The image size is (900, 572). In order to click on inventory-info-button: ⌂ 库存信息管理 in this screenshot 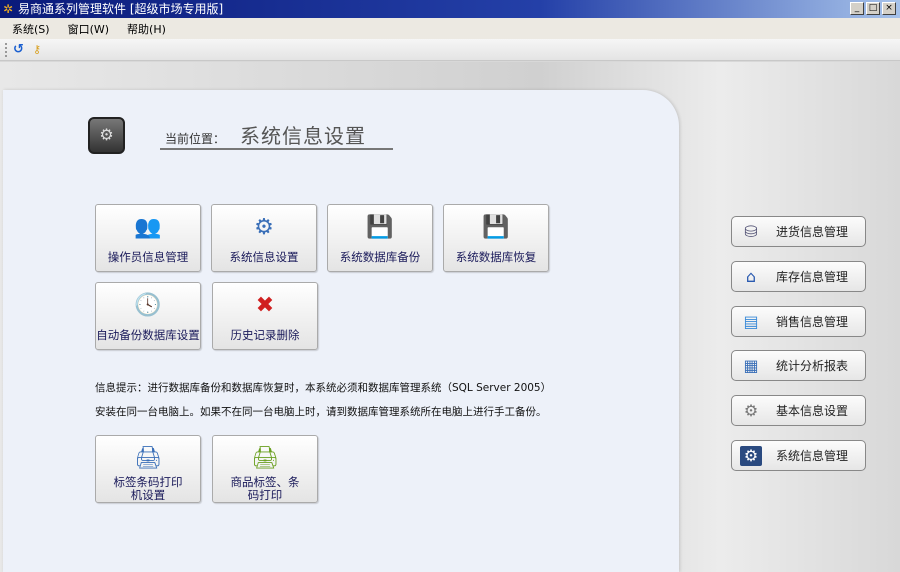, I will do `click(798, 276)`.